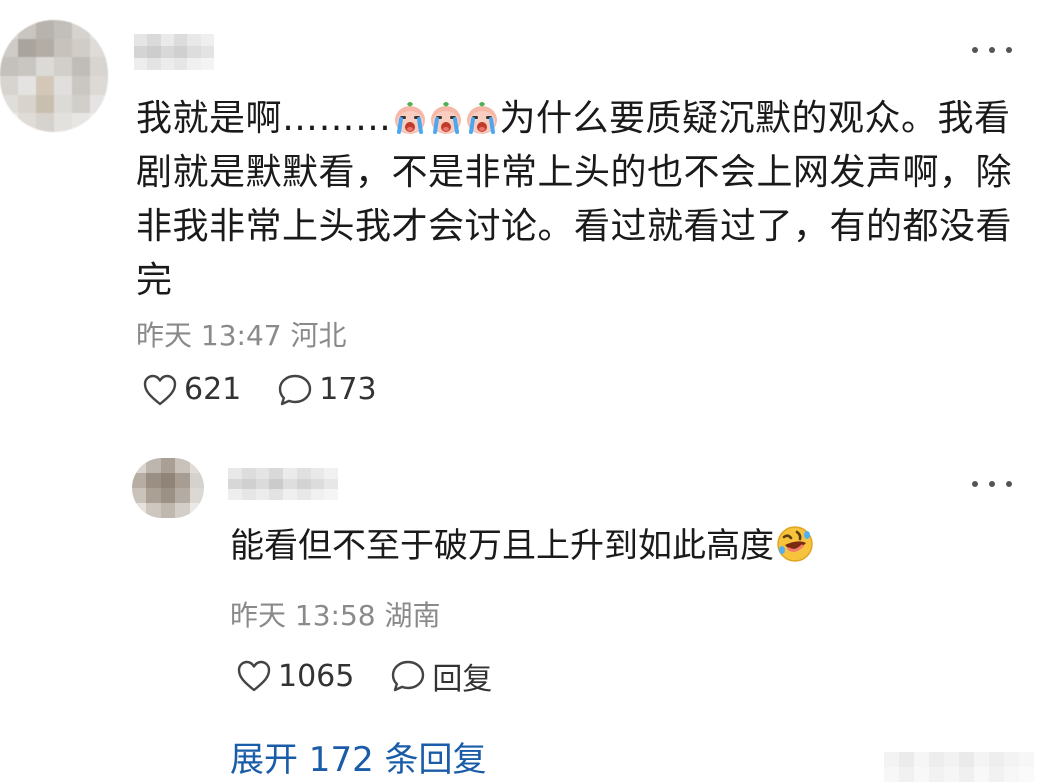 Image resolution: width=1038 pixels, height=784 pixels. Describe the element at coordinates (259, 389) in the screenshot. I see `comment-actions: 621 173` at that location.